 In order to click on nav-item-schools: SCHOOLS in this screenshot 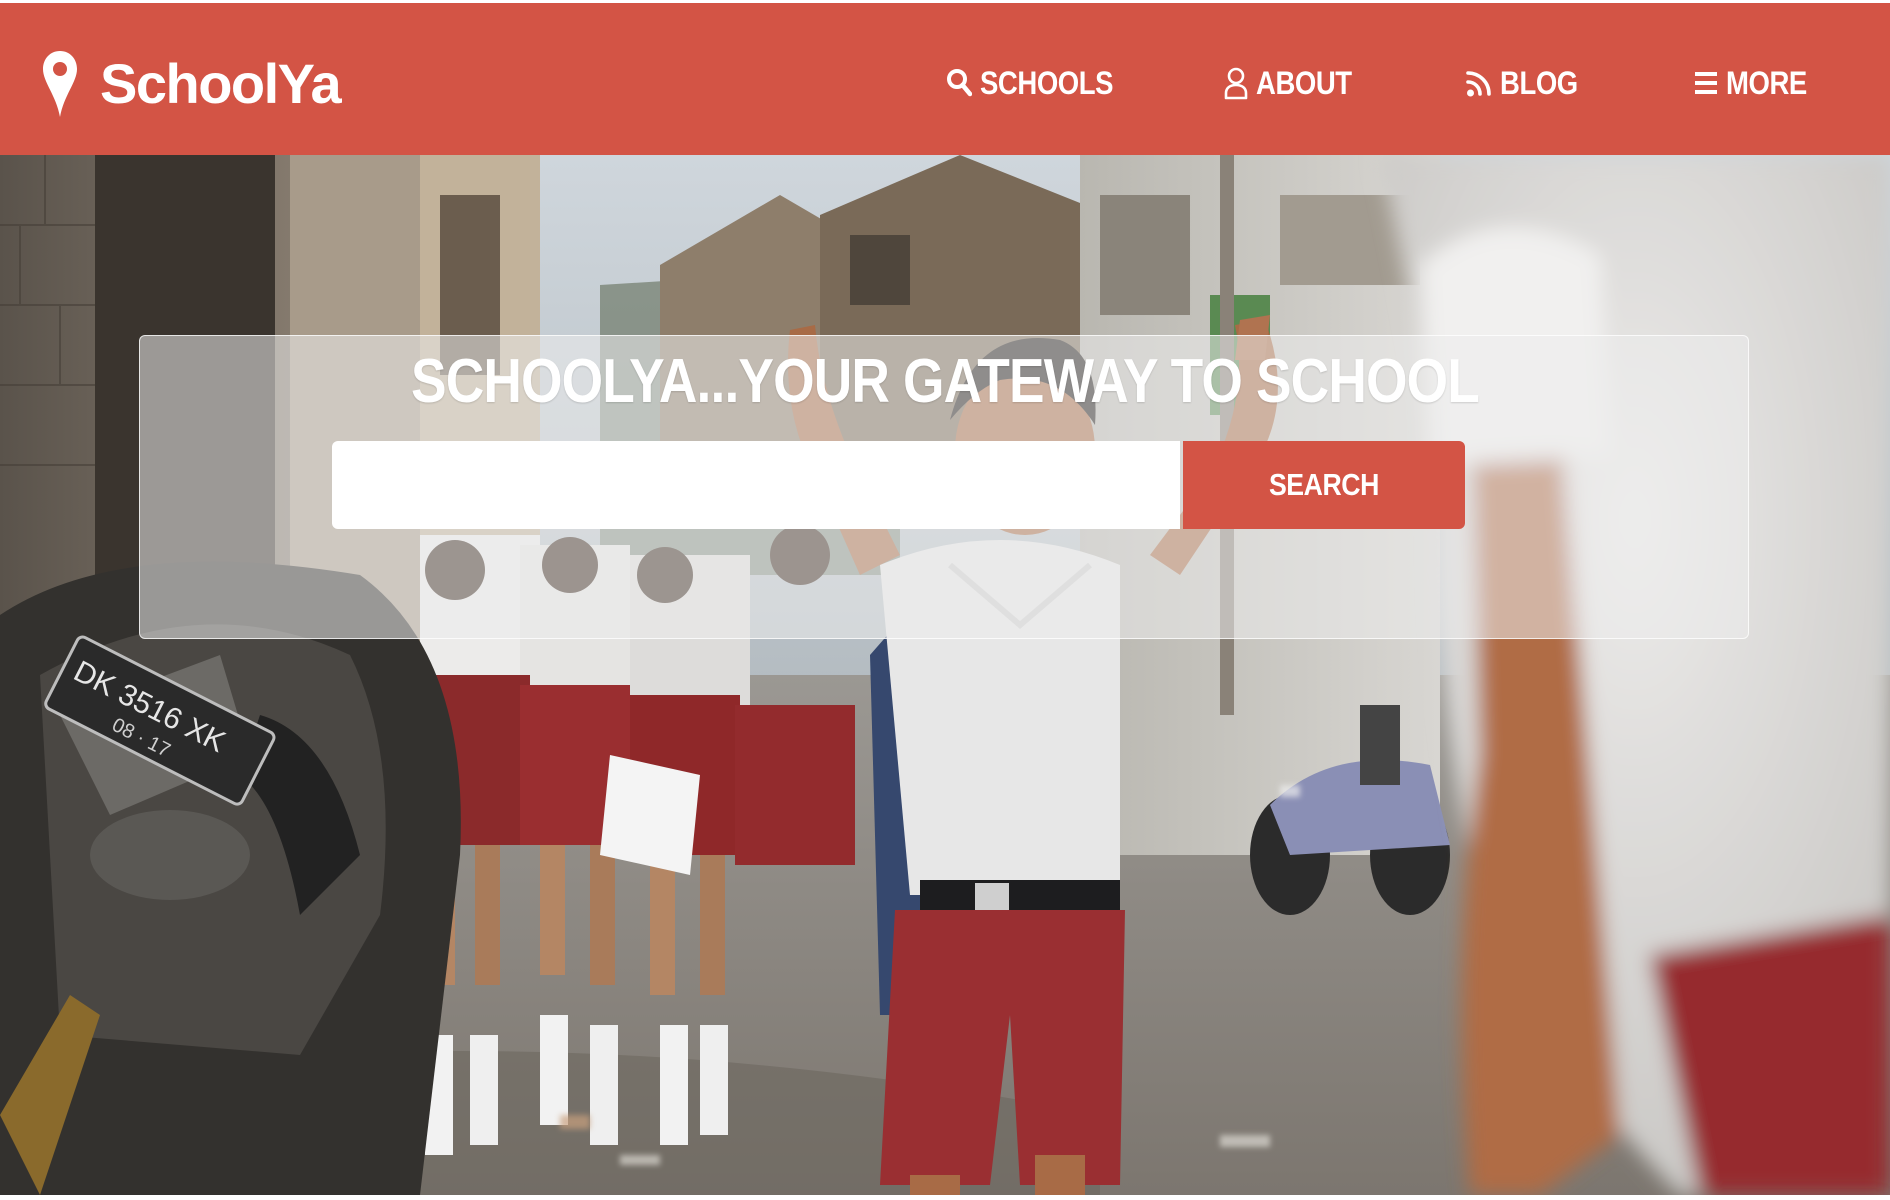, I will do `click(1040, 83)`.